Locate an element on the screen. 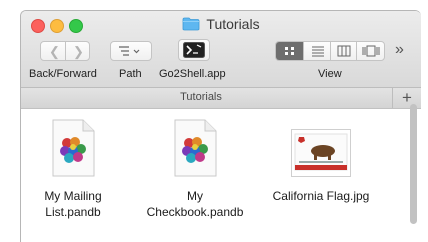  path-label: Path is located at coordinates (130, 74).